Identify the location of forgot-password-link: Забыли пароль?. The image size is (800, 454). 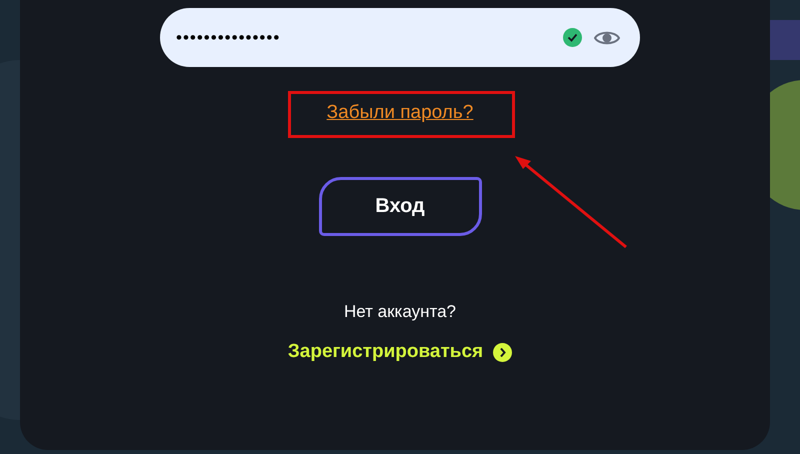
(400, 113).